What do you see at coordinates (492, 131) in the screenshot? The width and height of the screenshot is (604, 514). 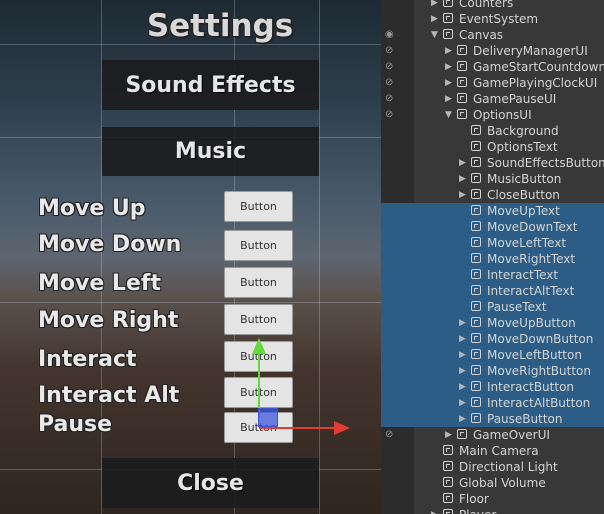 I see `hierarchy-item: Background` at bounding box center [492, 131].